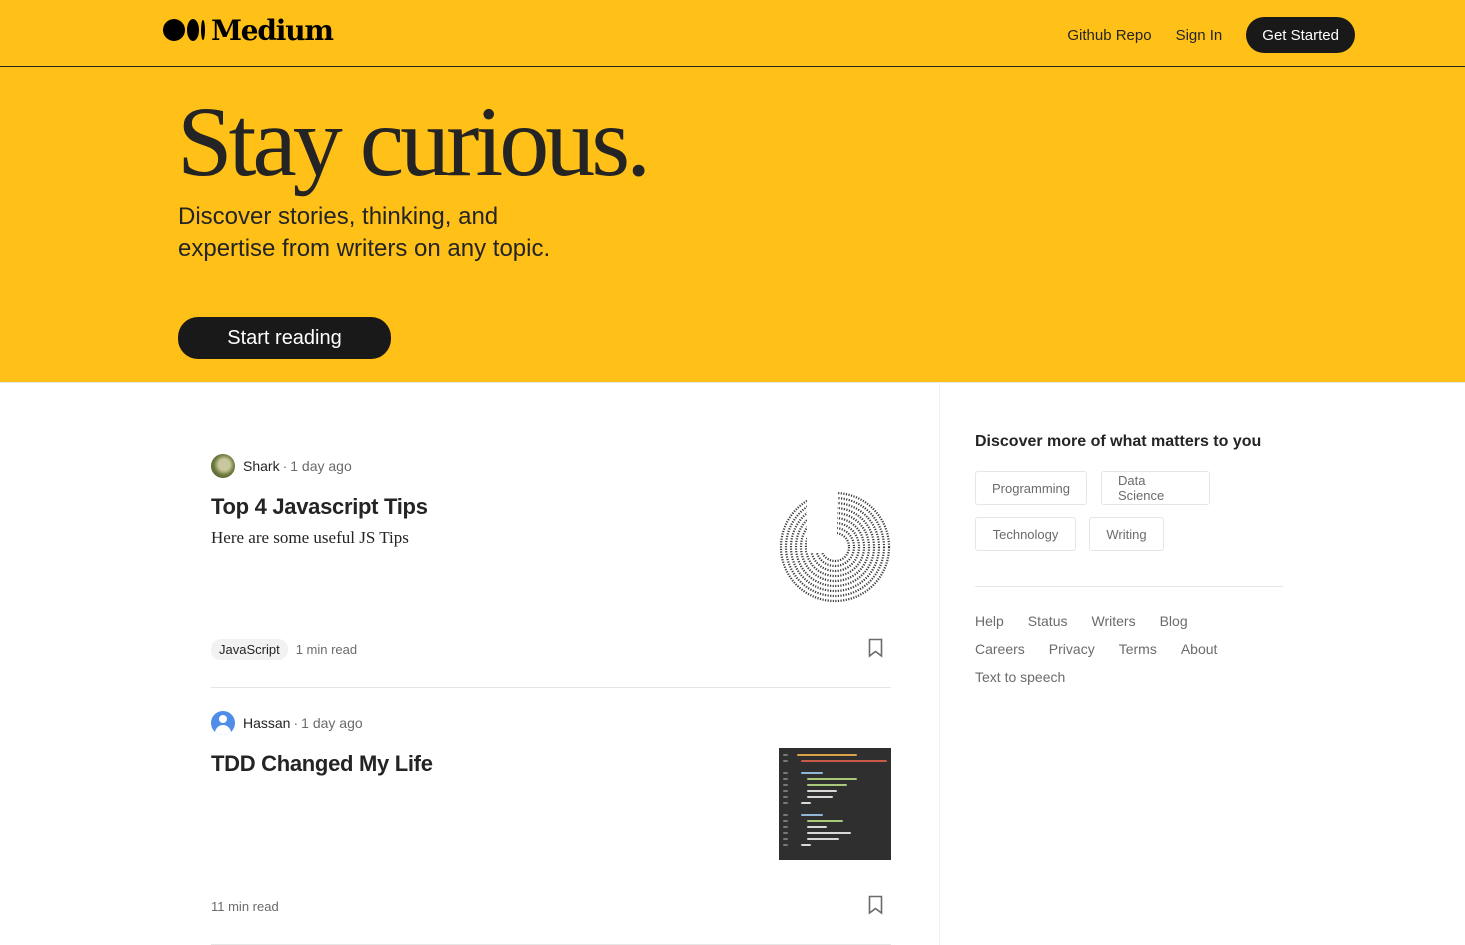 The height and width of the screenshot is (945, 1465). What do you see at coordinates (989, 621) in the screenshot?
I see `footer-link-help: Help` at bounding box center [989, 621].